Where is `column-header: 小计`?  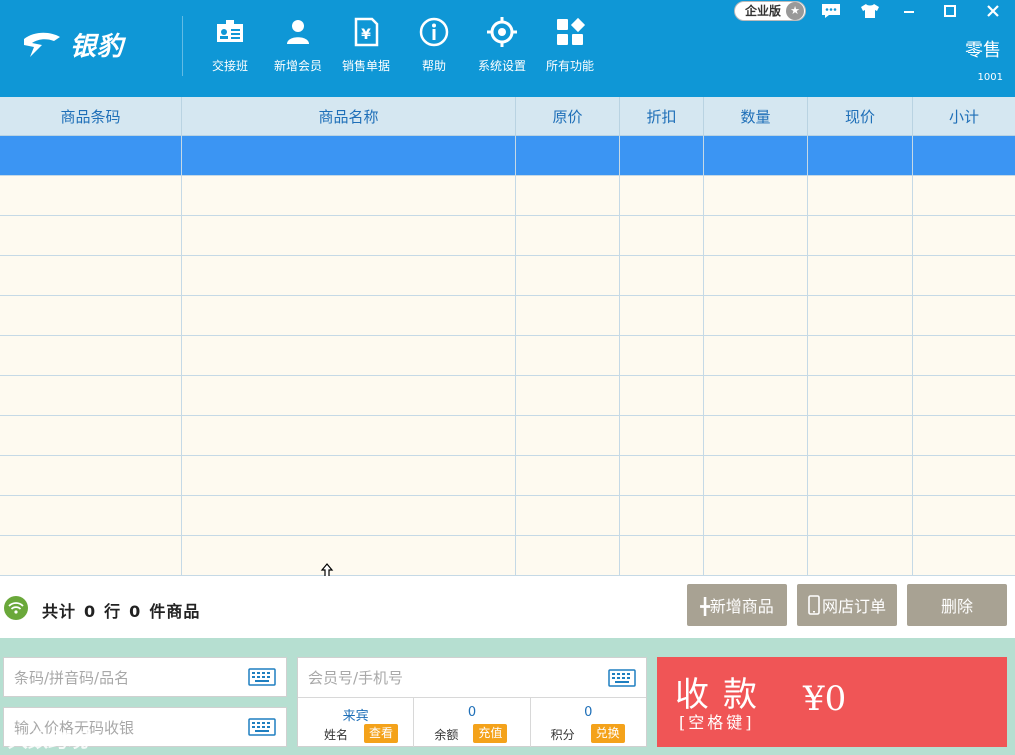 column-header: 小计 is located at coordinates (964, 116).